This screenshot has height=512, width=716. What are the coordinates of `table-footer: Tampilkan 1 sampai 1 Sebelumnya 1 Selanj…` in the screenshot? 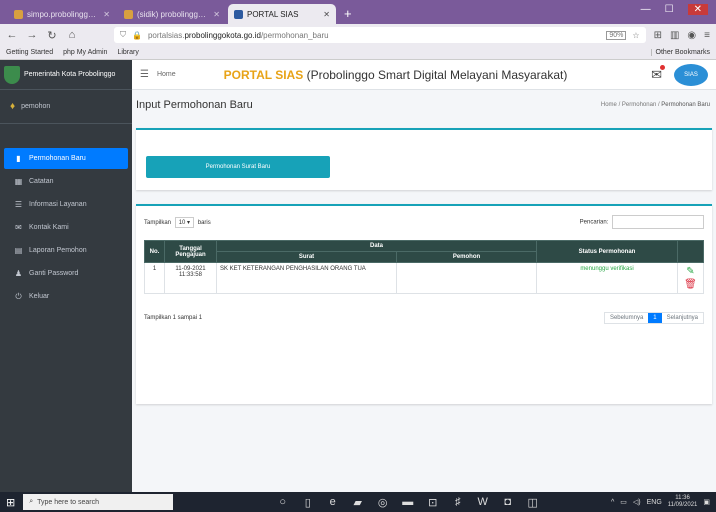 It's located at (424, 318).